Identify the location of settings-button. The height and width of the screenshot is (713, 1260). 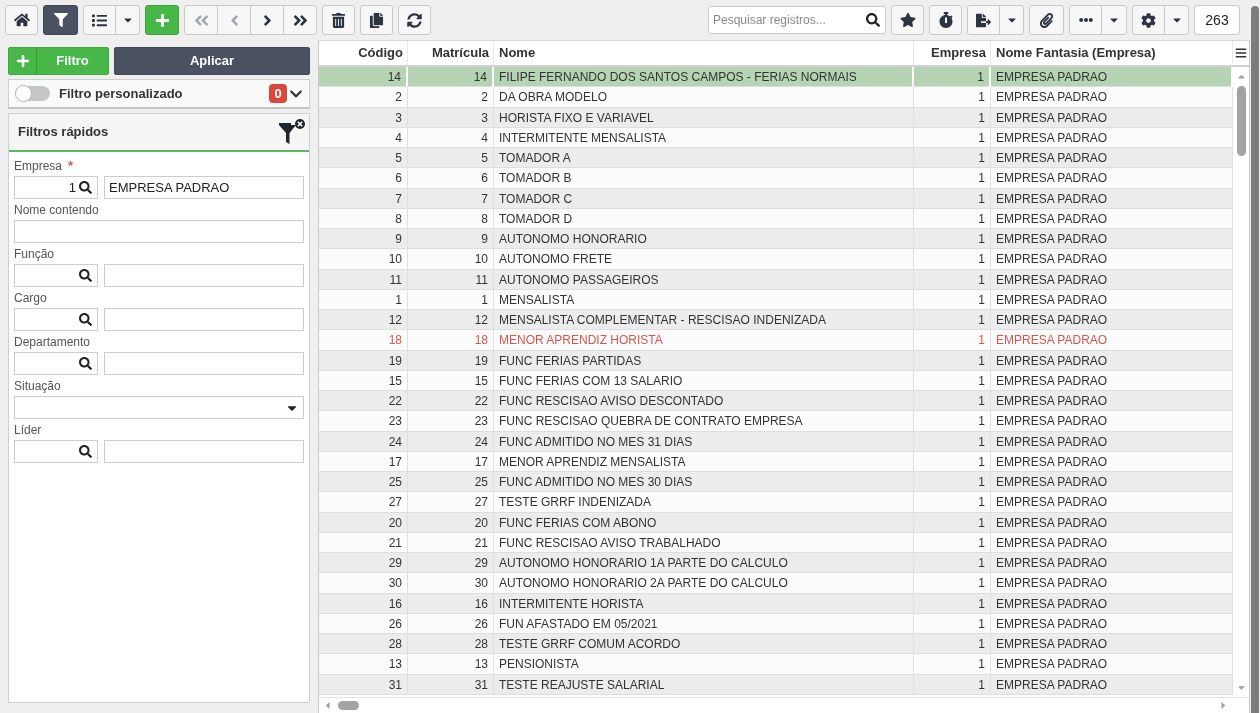
(1148, 20).